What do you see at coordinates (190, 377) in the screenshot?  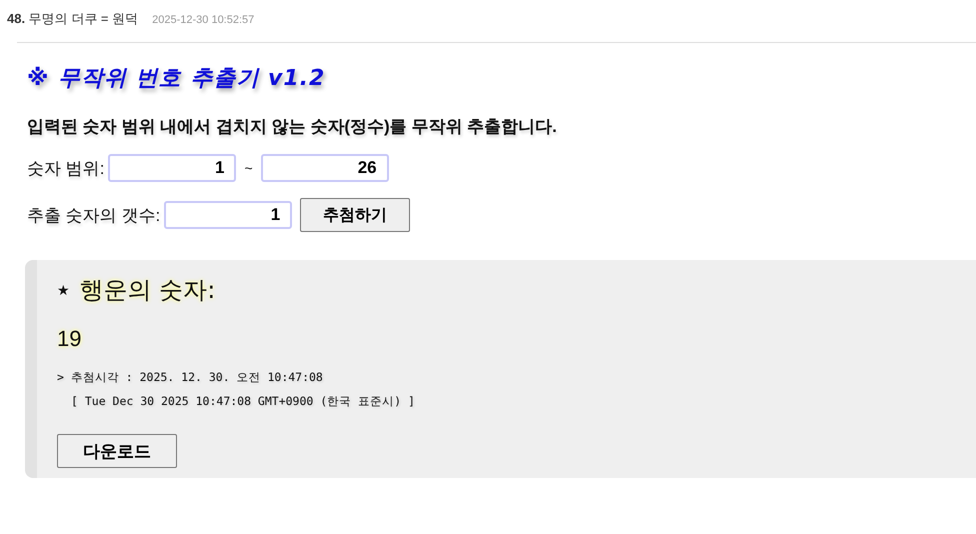 I see `draw-time: > 추첨시각 : 2025. 12. 30. 오전 10:47:08` at bounding box center [190, 377].